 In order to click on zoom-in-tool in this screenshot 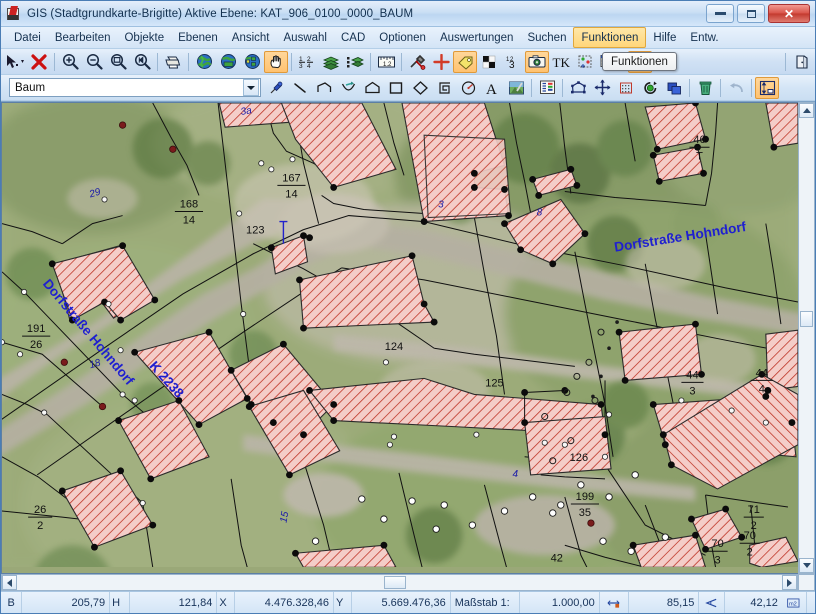, I will do `click(70, 62)`.